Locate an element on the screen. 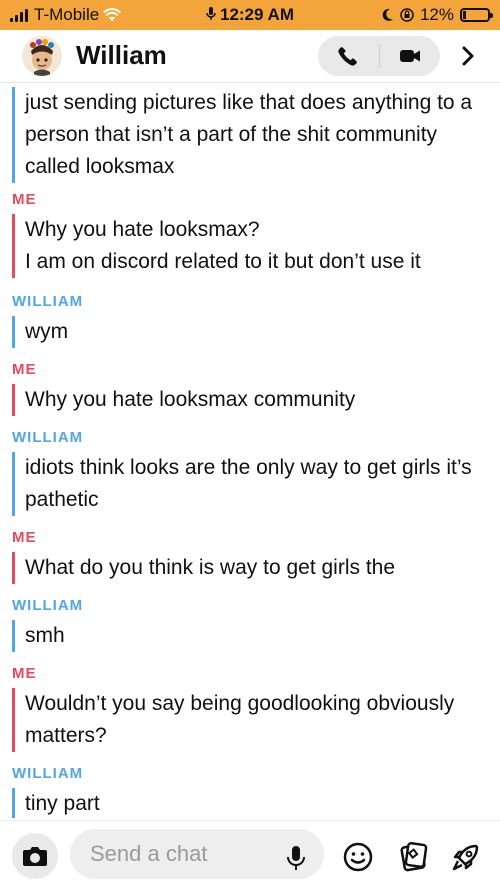 The width and height of the screenshot is (500, 891). message: WILLIAM wym is located at coordinates (250, 320).